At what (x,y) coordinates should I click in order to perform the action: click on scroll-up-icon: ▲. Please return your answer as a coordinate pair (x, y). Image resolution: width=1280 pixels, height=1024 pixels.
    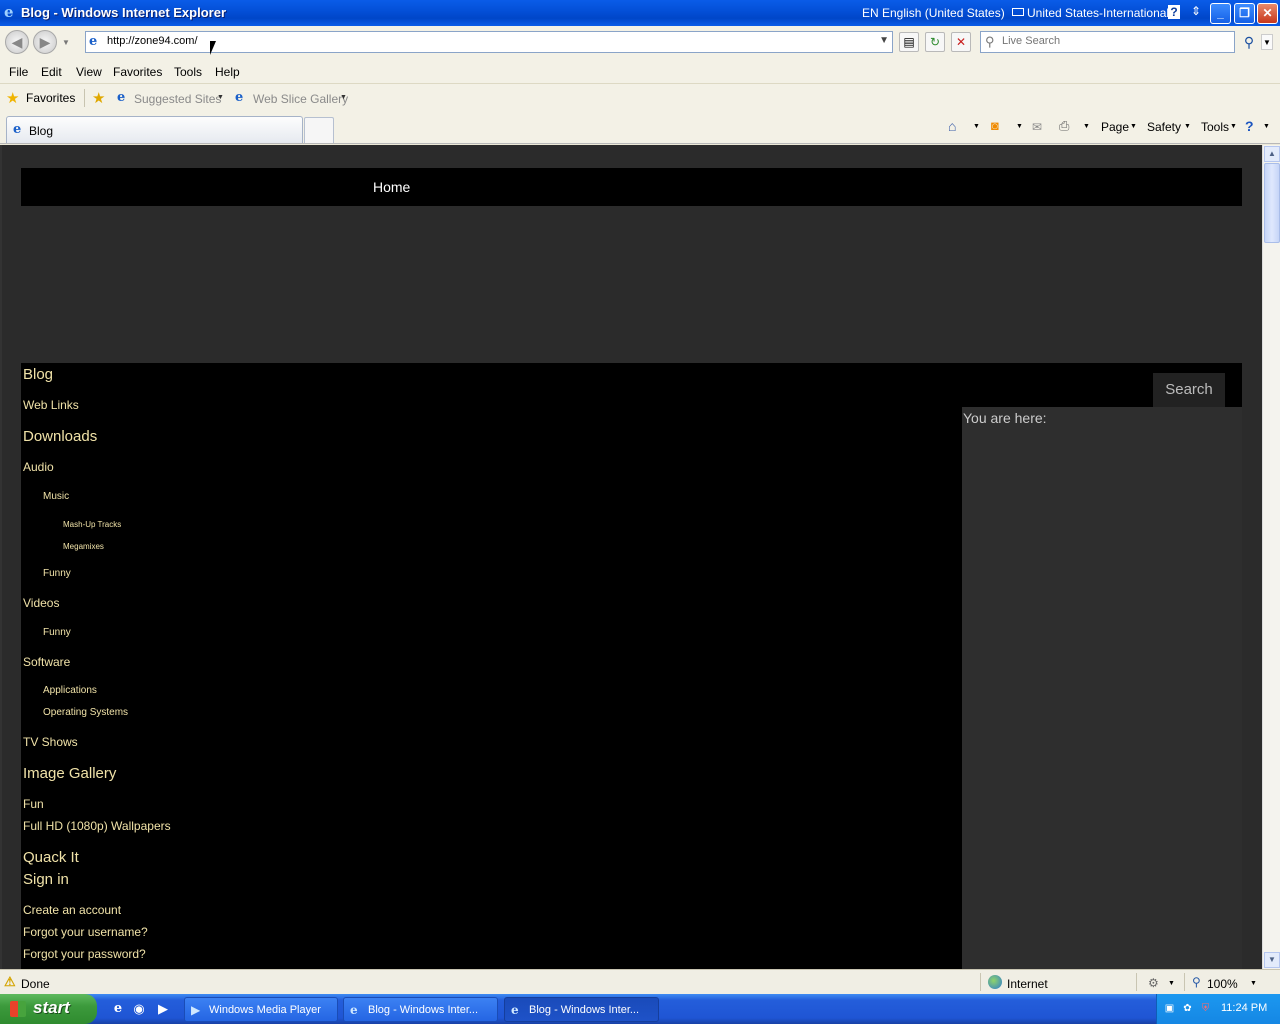
    Looking at the image, I should click on (1272, 154).